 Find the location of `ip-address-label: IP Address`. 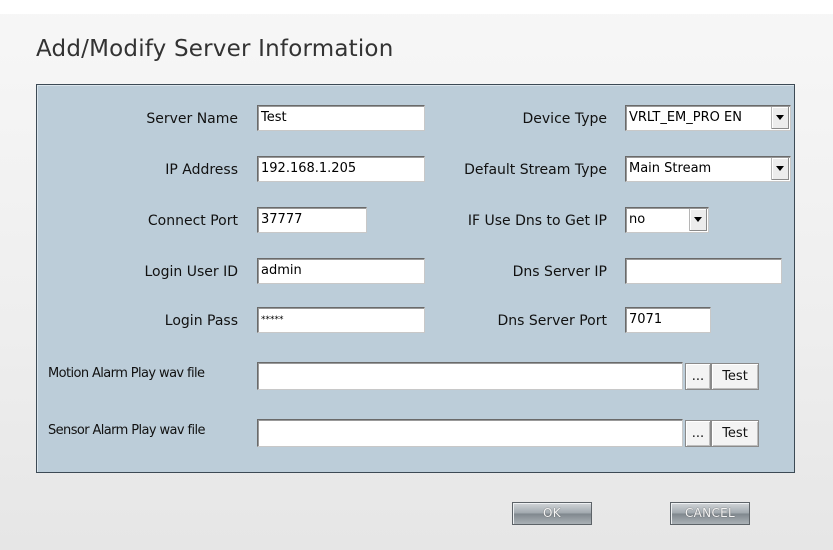

ip-address-label: IP Address is located at coordinates (201, 170).